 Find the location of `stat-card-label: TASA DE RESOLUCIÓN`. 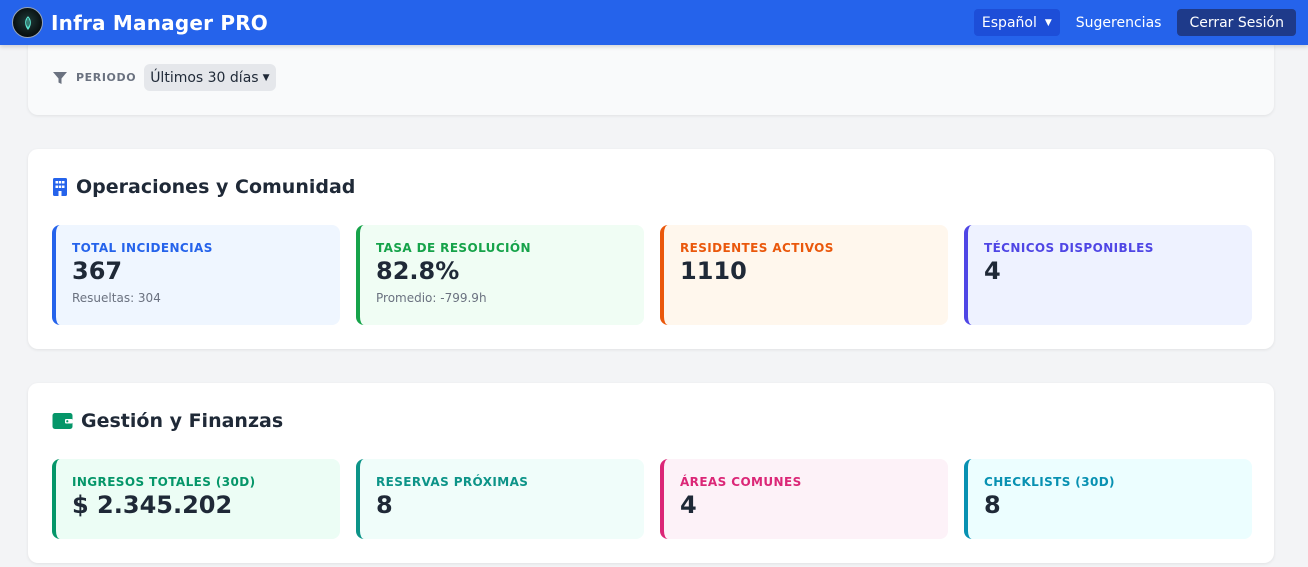

stat-card-label: TASA DE RESOLUCIÓN is located at coordinates (453, 248).